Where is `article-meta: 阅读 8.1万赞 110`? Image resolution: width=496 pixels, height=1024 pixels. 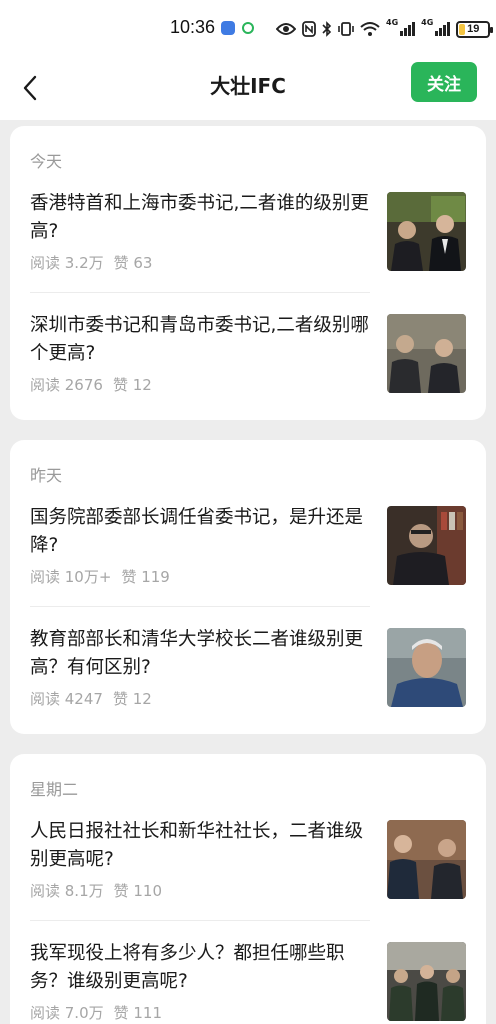
article-meta: 阅读 8.1万赞 110 is located at coordinates (96, 890).